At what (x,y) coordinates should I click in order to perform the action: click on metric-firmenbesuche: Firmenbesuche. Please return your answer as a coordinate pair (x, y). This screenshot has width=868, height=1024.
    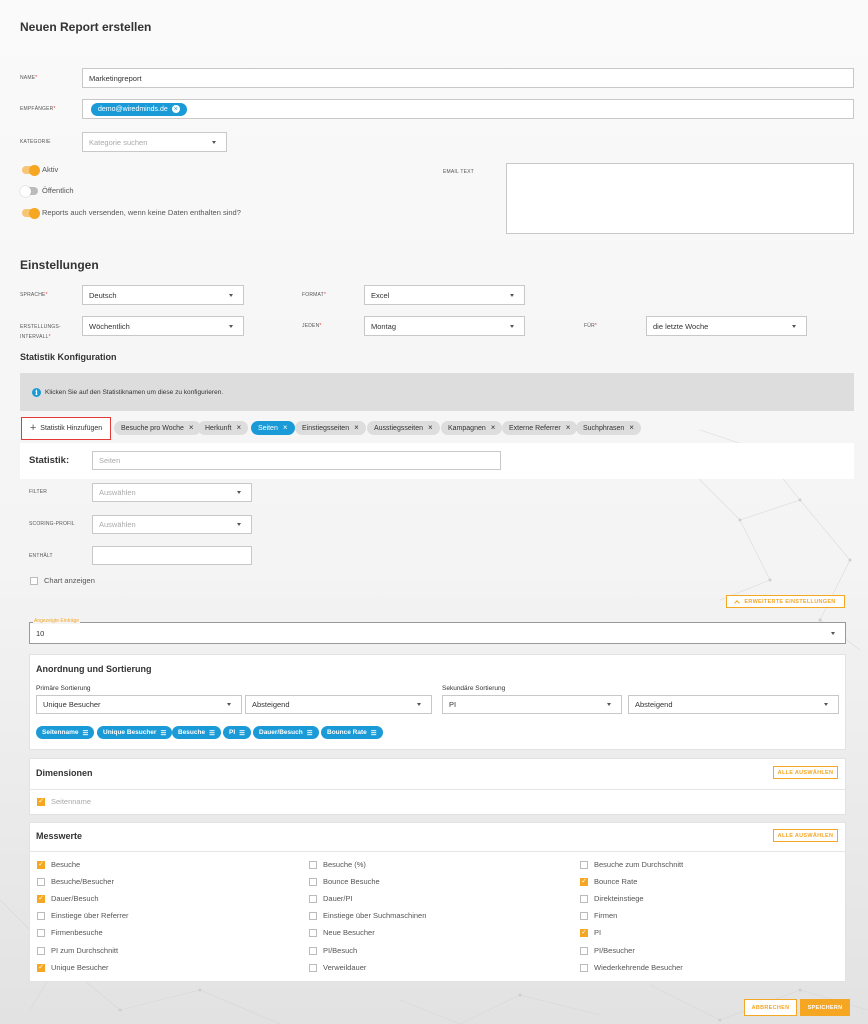
    Looking at the image, I should click on (70, 932).